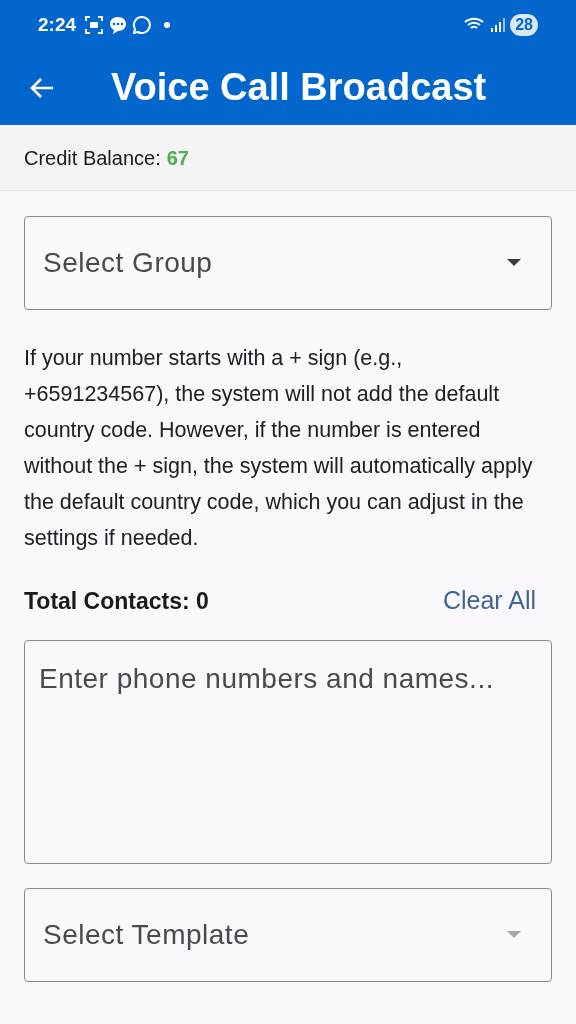  I want to click on dot-icon, so click(167, 25).